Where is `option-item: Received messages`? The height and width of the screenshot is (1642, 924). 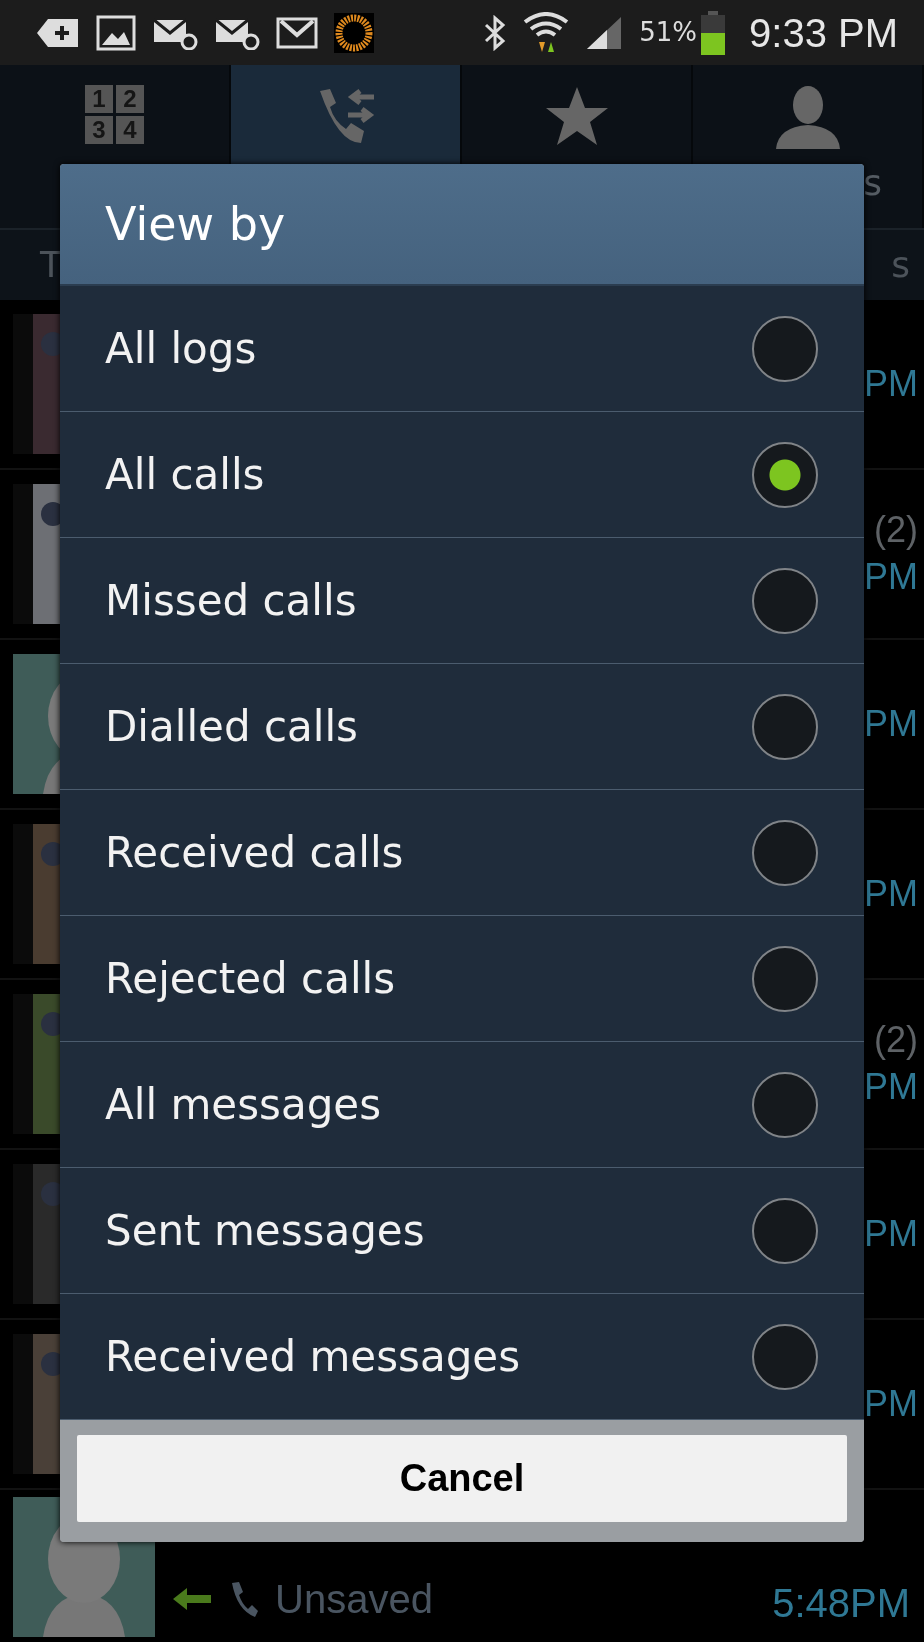 option-item: Received messages is located at coordinates (462, 1357).